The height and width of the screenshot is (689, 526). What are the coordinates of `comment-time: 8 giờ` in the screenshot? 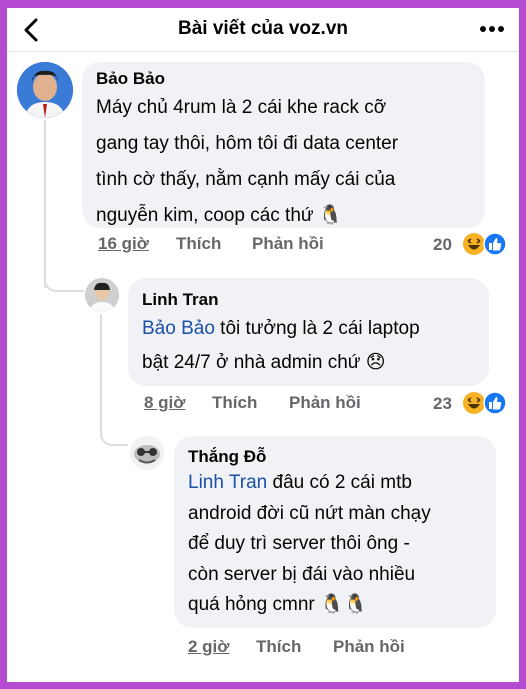 It's located at (164, 403).